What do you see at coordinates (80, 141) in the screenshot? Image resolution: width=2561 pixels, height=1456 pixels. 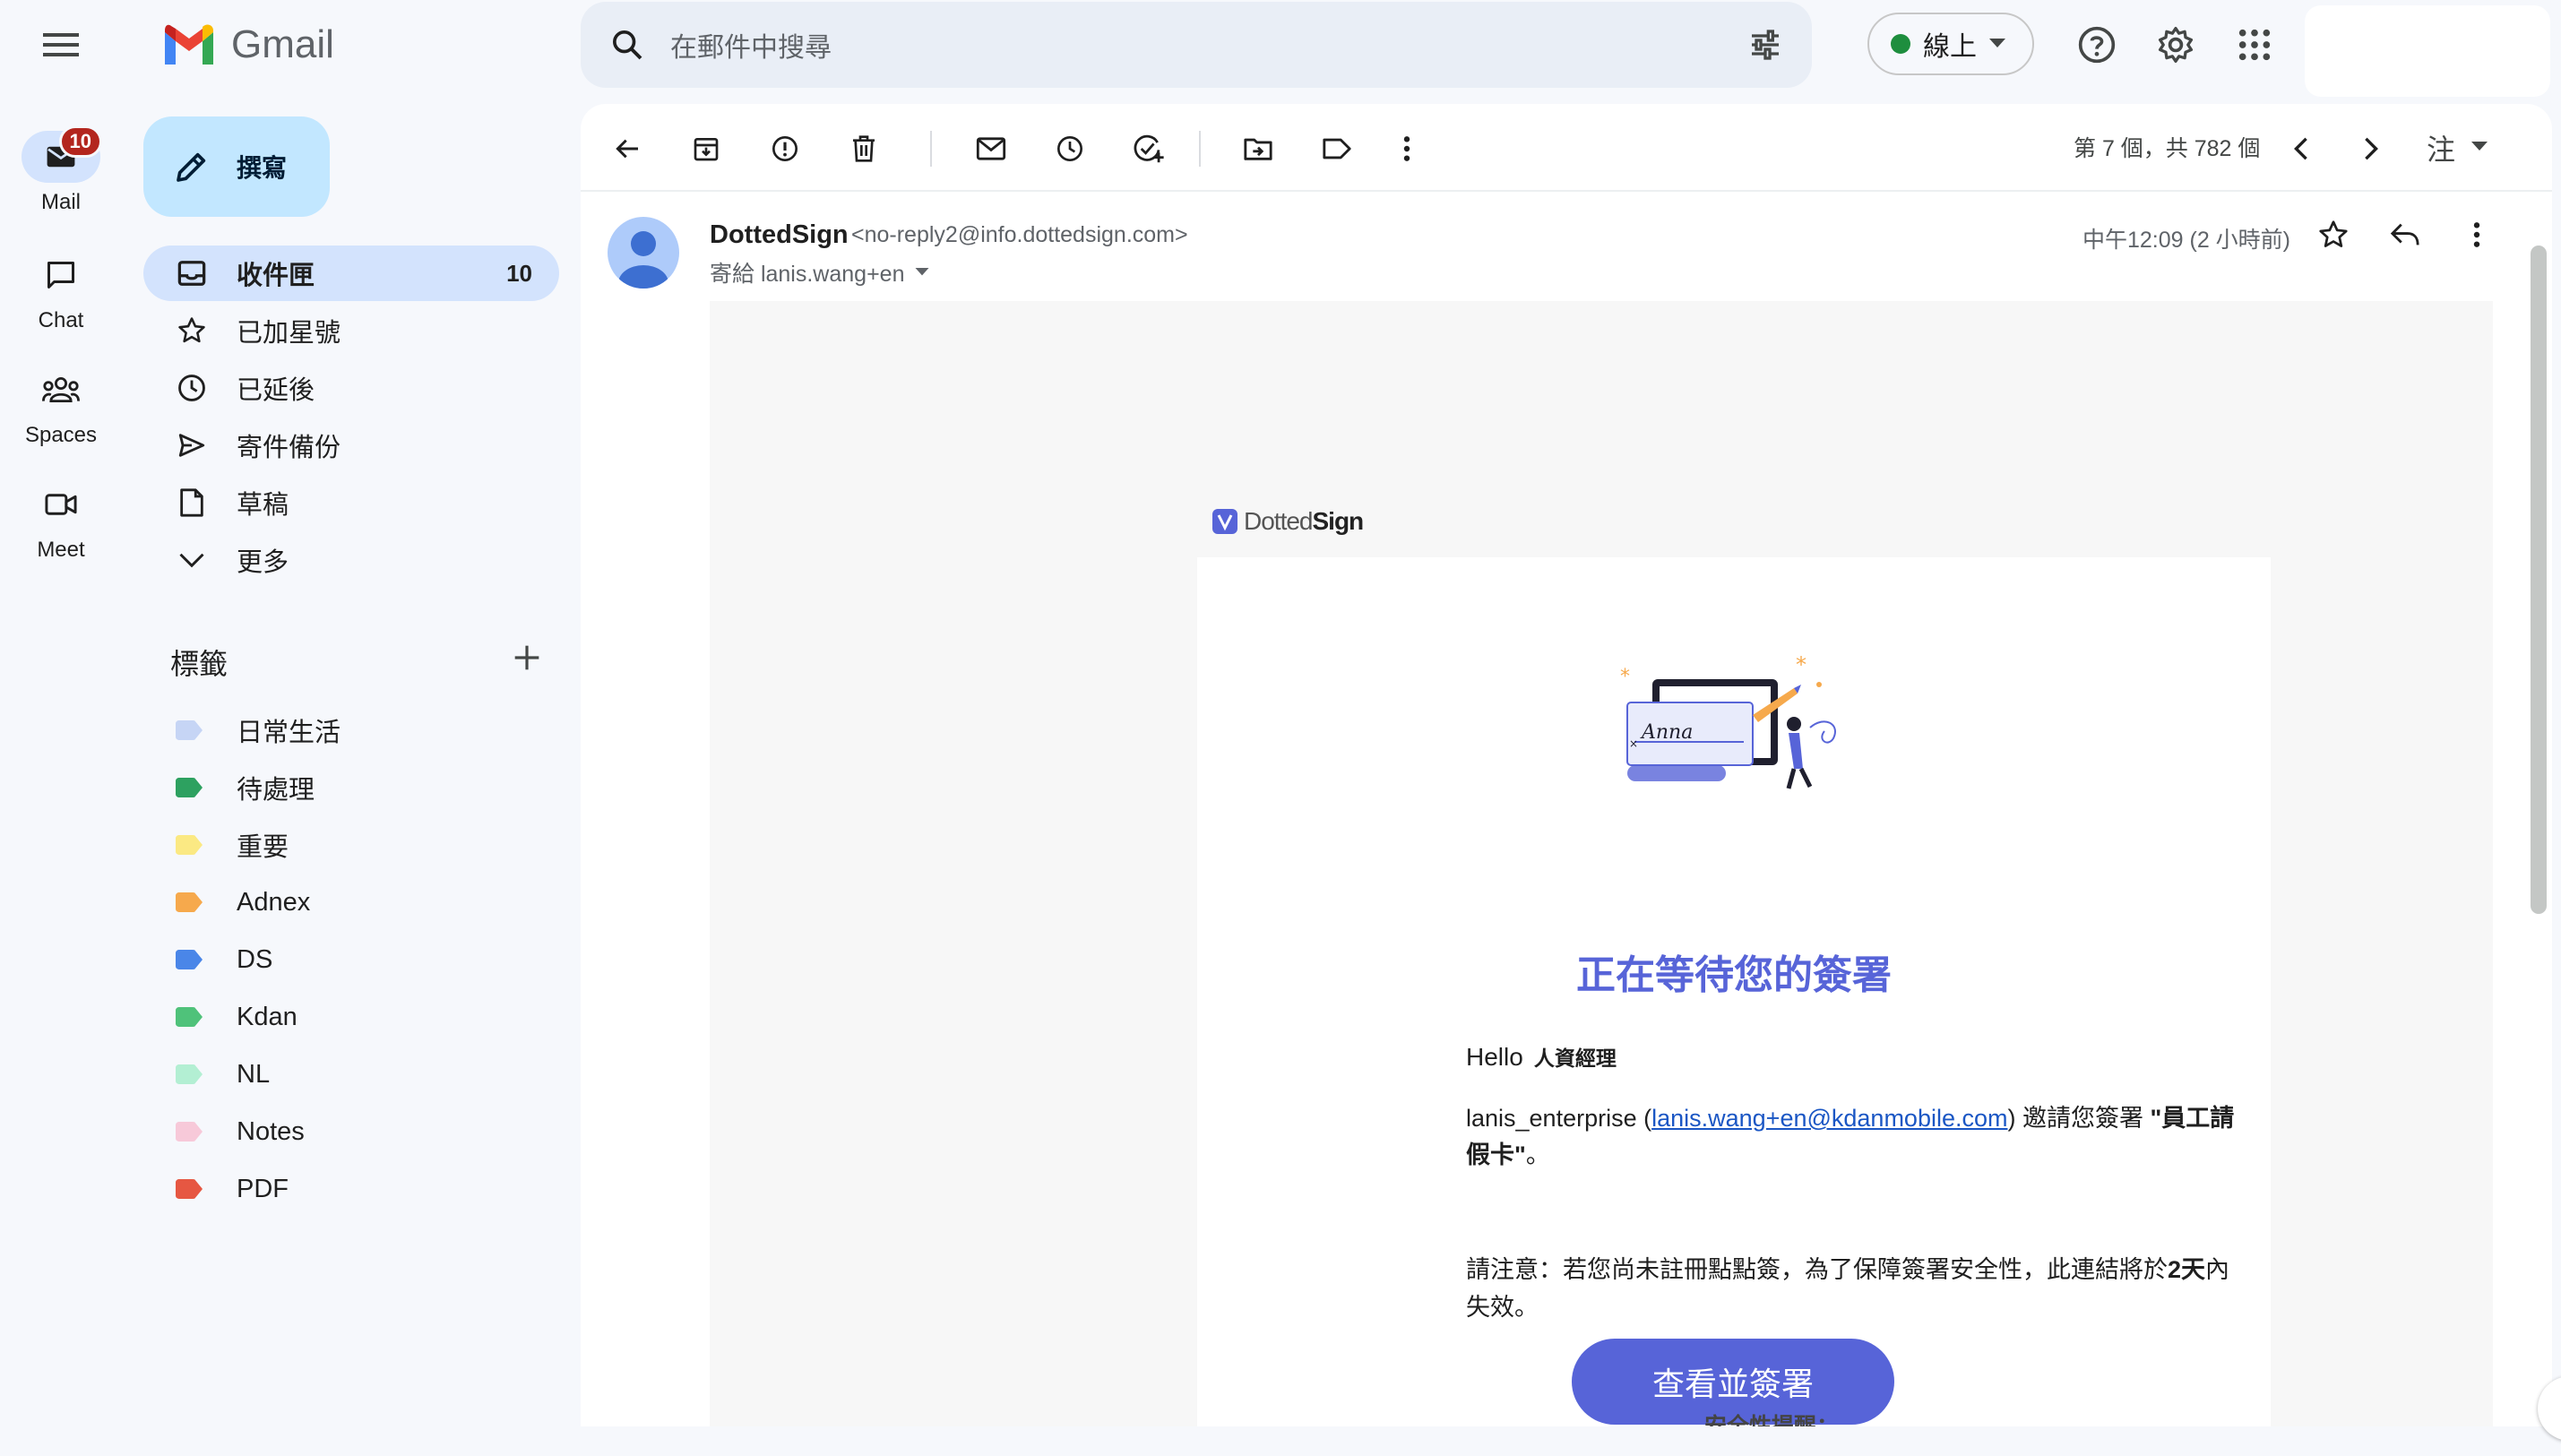 I see `mail-unread-badge: 10` at bounding box center [80, 141].